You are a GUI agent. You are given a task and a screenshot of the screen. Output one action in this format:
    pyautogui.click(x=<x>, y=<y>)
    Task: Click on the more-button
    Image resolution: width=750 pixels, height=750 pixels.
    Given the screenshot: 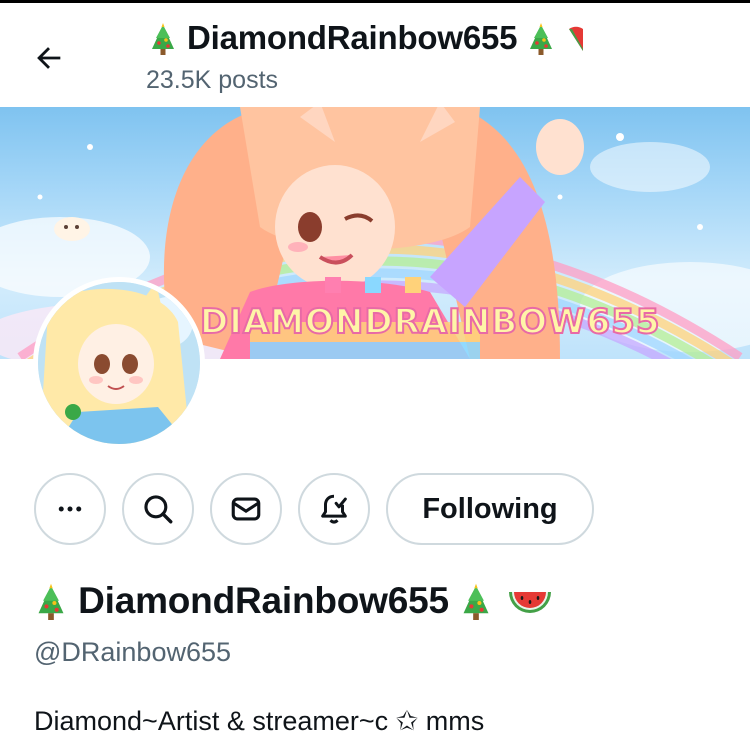 What is the action you would take?
    pyautogui.click(x=70, y=509)
    